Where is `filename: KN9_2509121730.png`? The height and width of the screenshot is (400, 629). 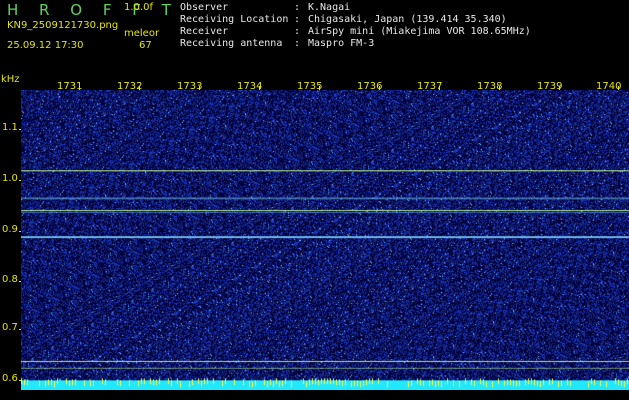 filename: KN9_2509121730.png is located at coordinates (63, 25).